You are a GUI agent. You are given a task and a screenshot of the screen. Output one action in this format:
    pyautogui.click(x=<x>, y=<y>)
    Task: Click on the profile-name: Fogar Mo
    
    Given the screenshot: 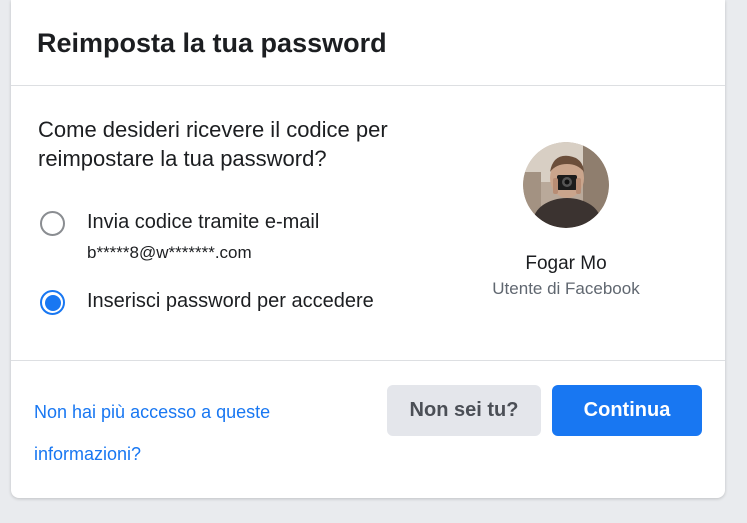 What is the action you would take?
    pyautogui.click(x=566, y=263)
    